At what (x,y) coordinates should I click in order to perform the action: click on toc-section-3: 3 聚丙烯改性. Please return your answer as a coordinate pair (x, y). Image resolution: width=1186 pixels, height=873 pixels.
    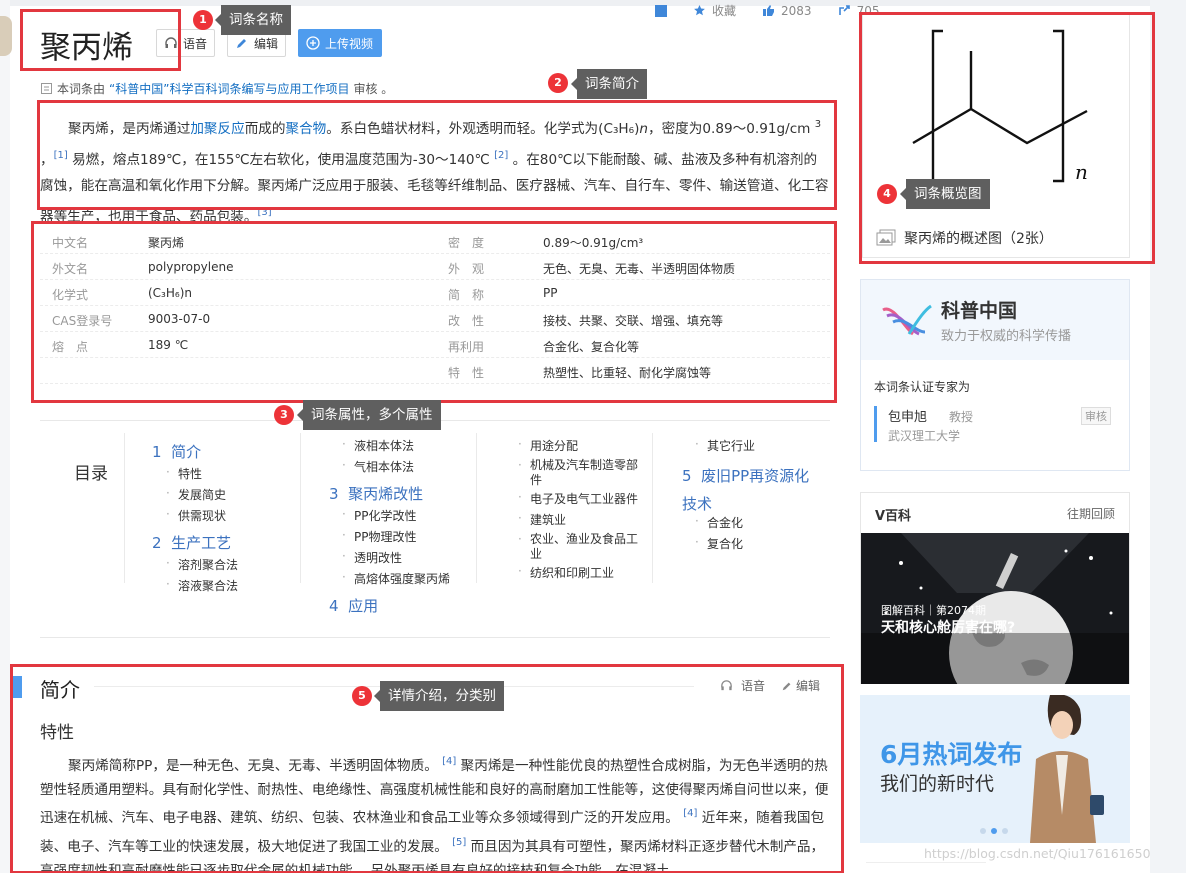
    Looking at the image, I should click on (376, 493).